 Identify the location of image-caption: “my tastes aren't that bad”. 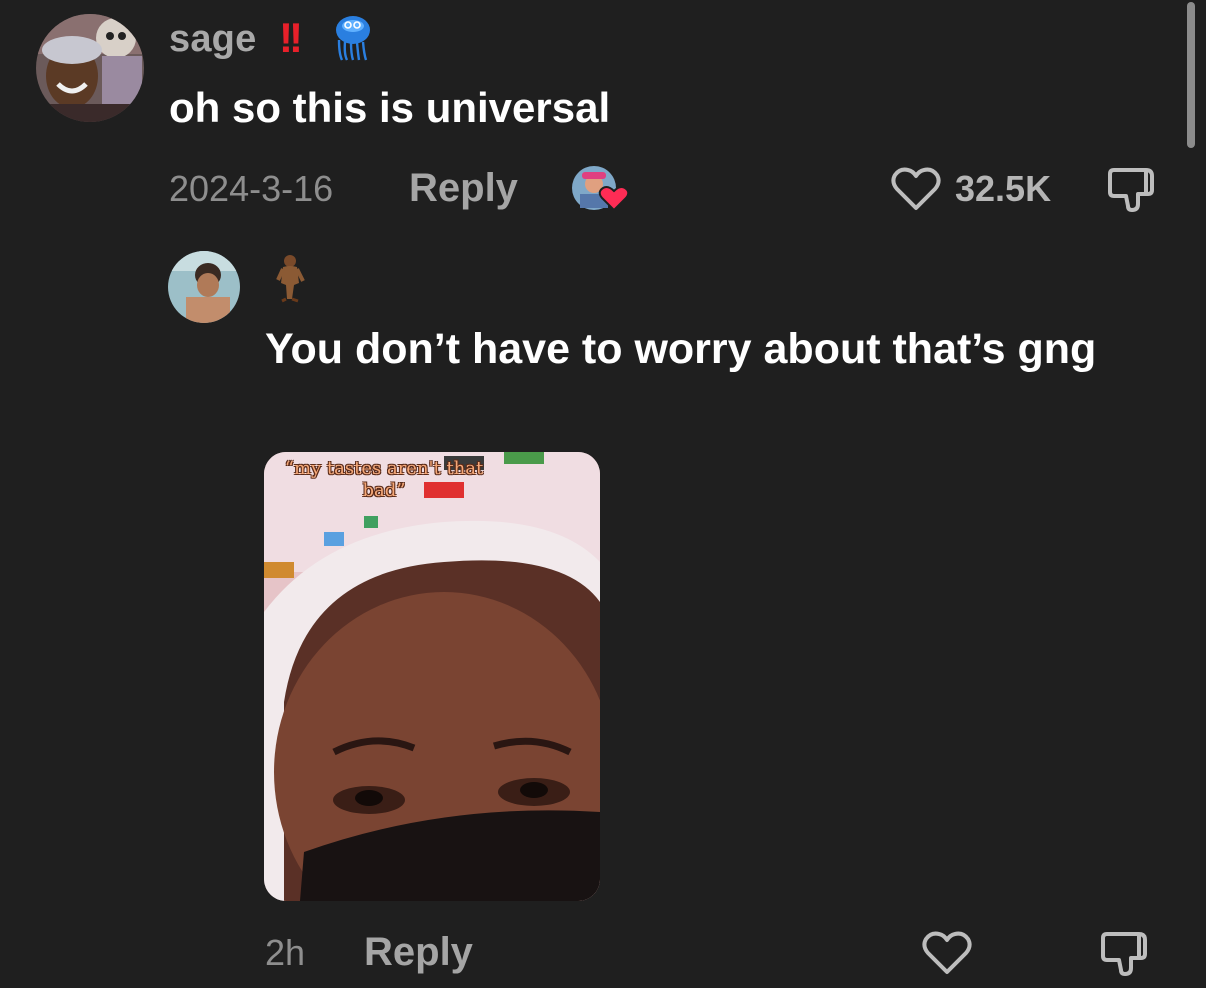
(384, 479).